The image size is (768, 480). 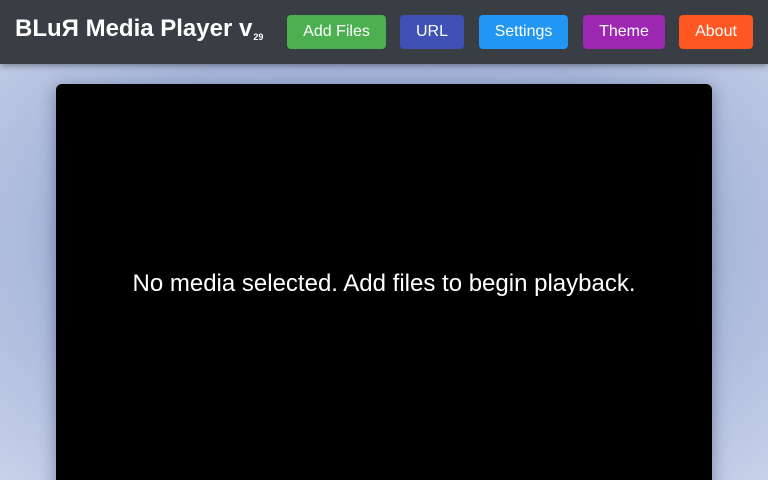 I want to click on add-files-button: Add Files, so click(x=336, y=32).